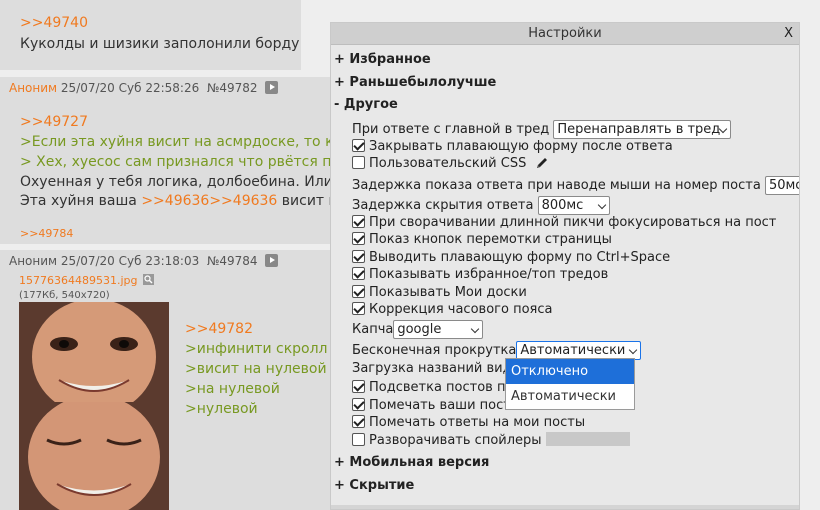  Describe the element at coordinates (570, 371) in the screenshot. I see `dropdown-option-disabled: Отключено` at that location.